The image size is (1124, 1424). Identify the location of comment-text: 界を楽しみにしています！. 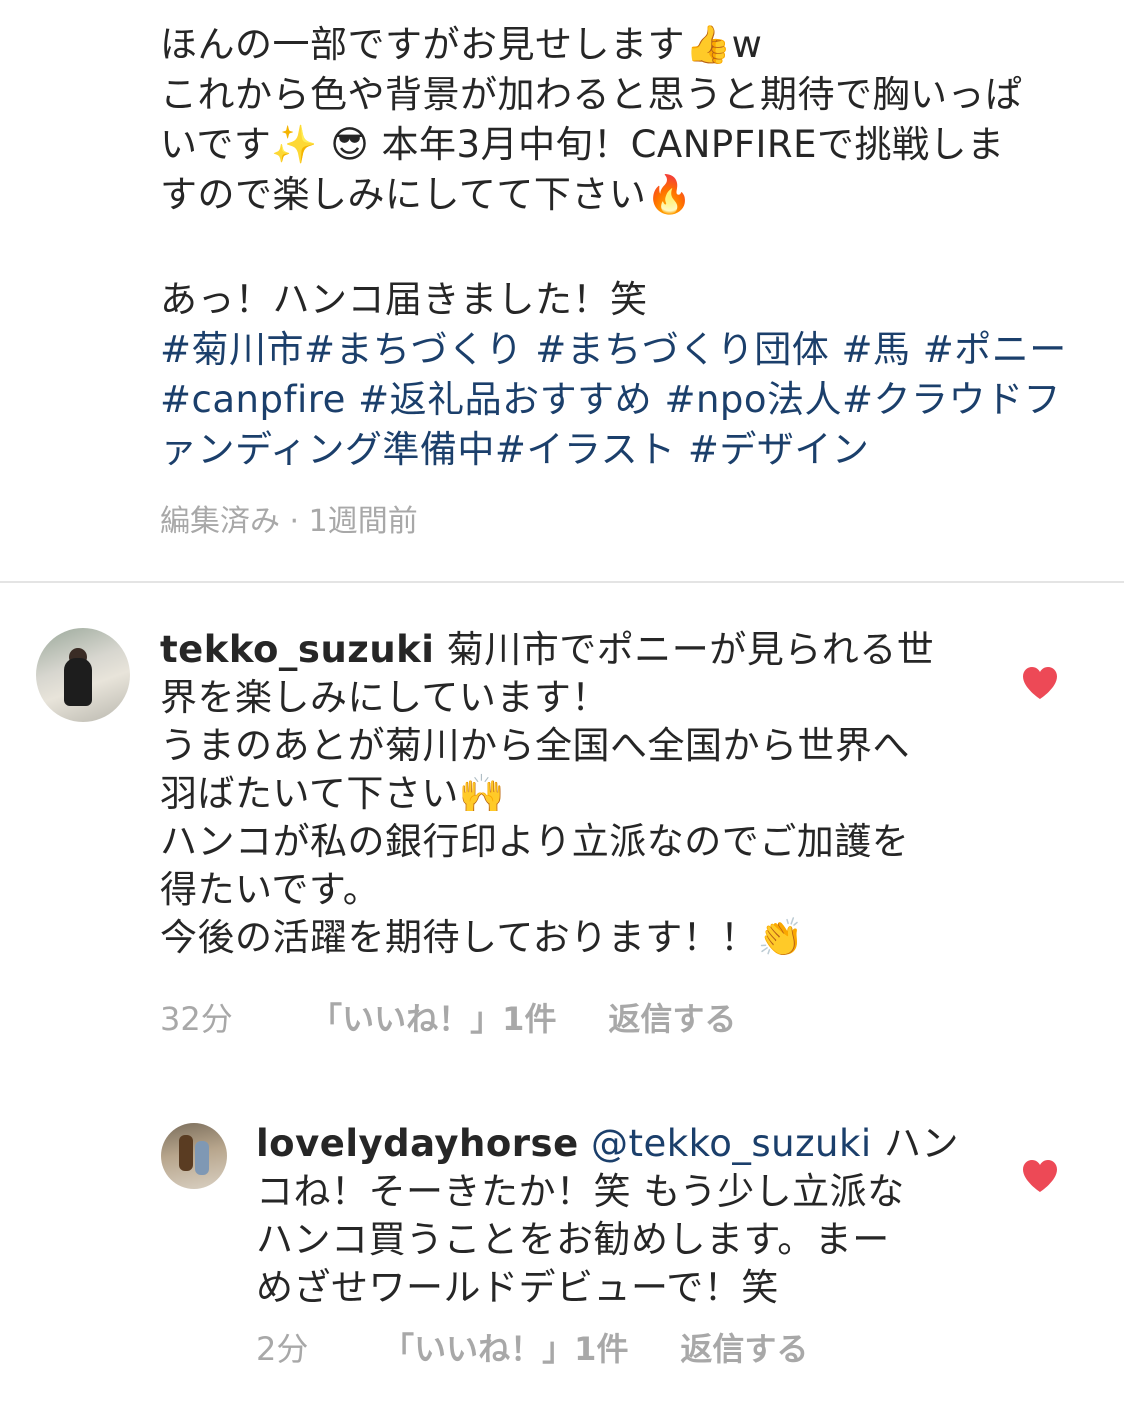
(384, 697).